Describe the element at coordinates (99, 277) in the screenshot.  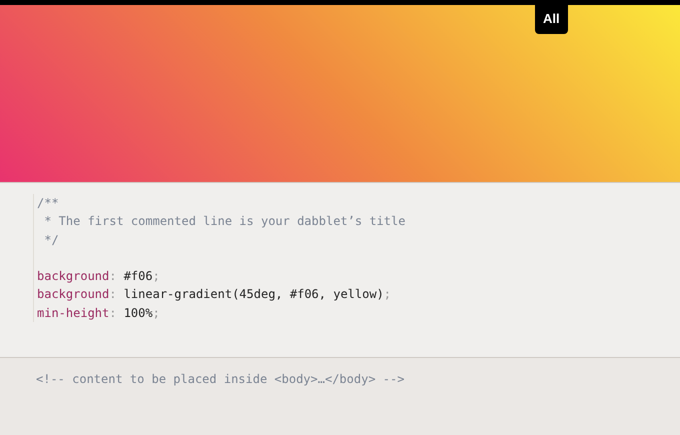
I see `code-line: background: #f06;` at that location.